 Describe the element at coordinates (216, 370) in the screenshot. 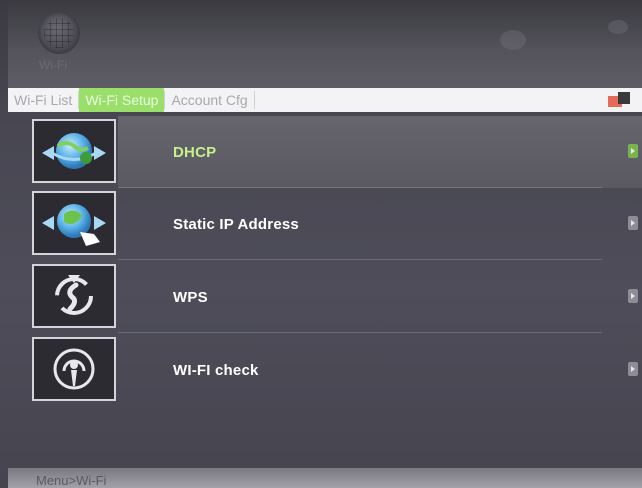

I see `menu-item-label: WI-FI check` at that location.